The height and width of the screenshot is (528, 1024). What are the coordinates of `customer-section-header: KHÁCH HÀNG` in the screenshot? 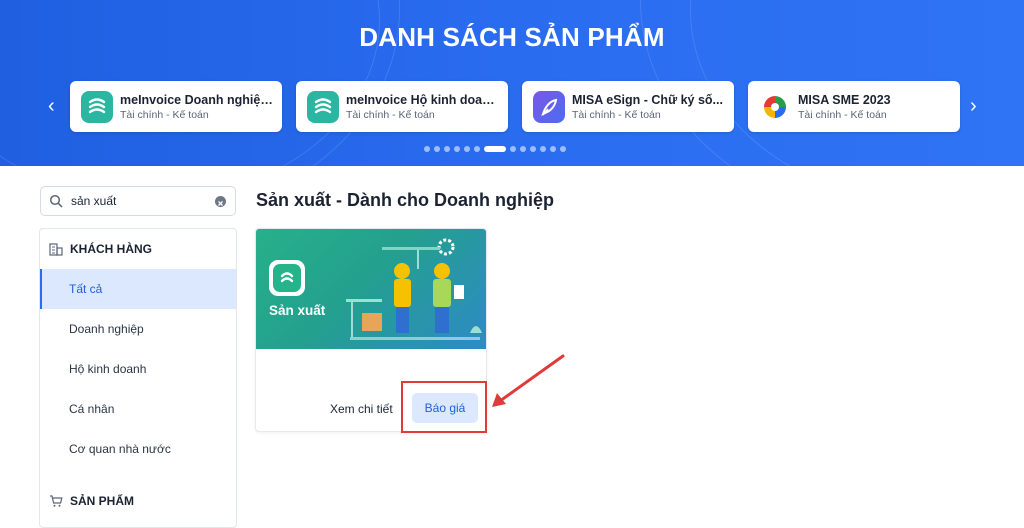 It's located at (100, 249).